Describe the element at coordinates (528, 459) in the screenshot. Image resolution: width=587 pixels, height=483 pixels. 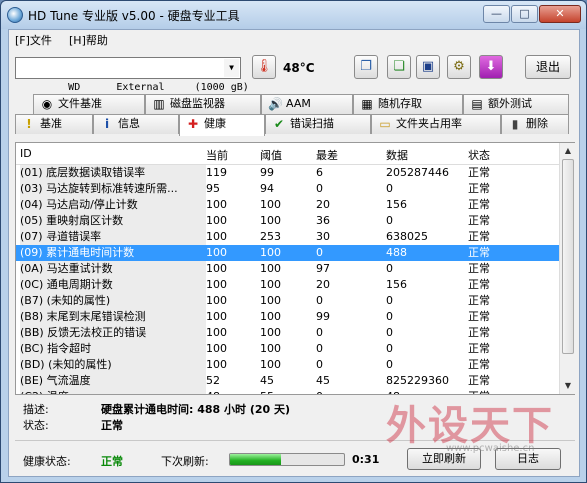
I see `log-button: 日志` at that location.